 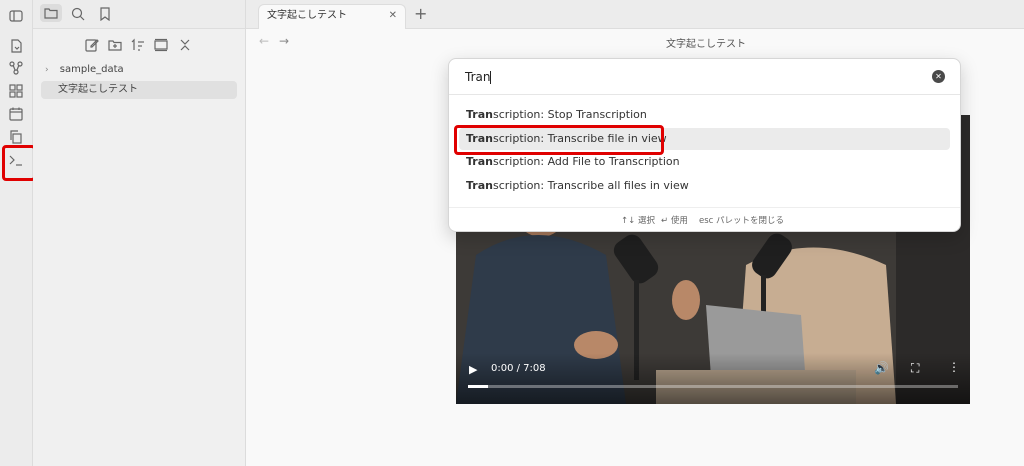 I want to click on copy-icon, so click(x=16, y=136).